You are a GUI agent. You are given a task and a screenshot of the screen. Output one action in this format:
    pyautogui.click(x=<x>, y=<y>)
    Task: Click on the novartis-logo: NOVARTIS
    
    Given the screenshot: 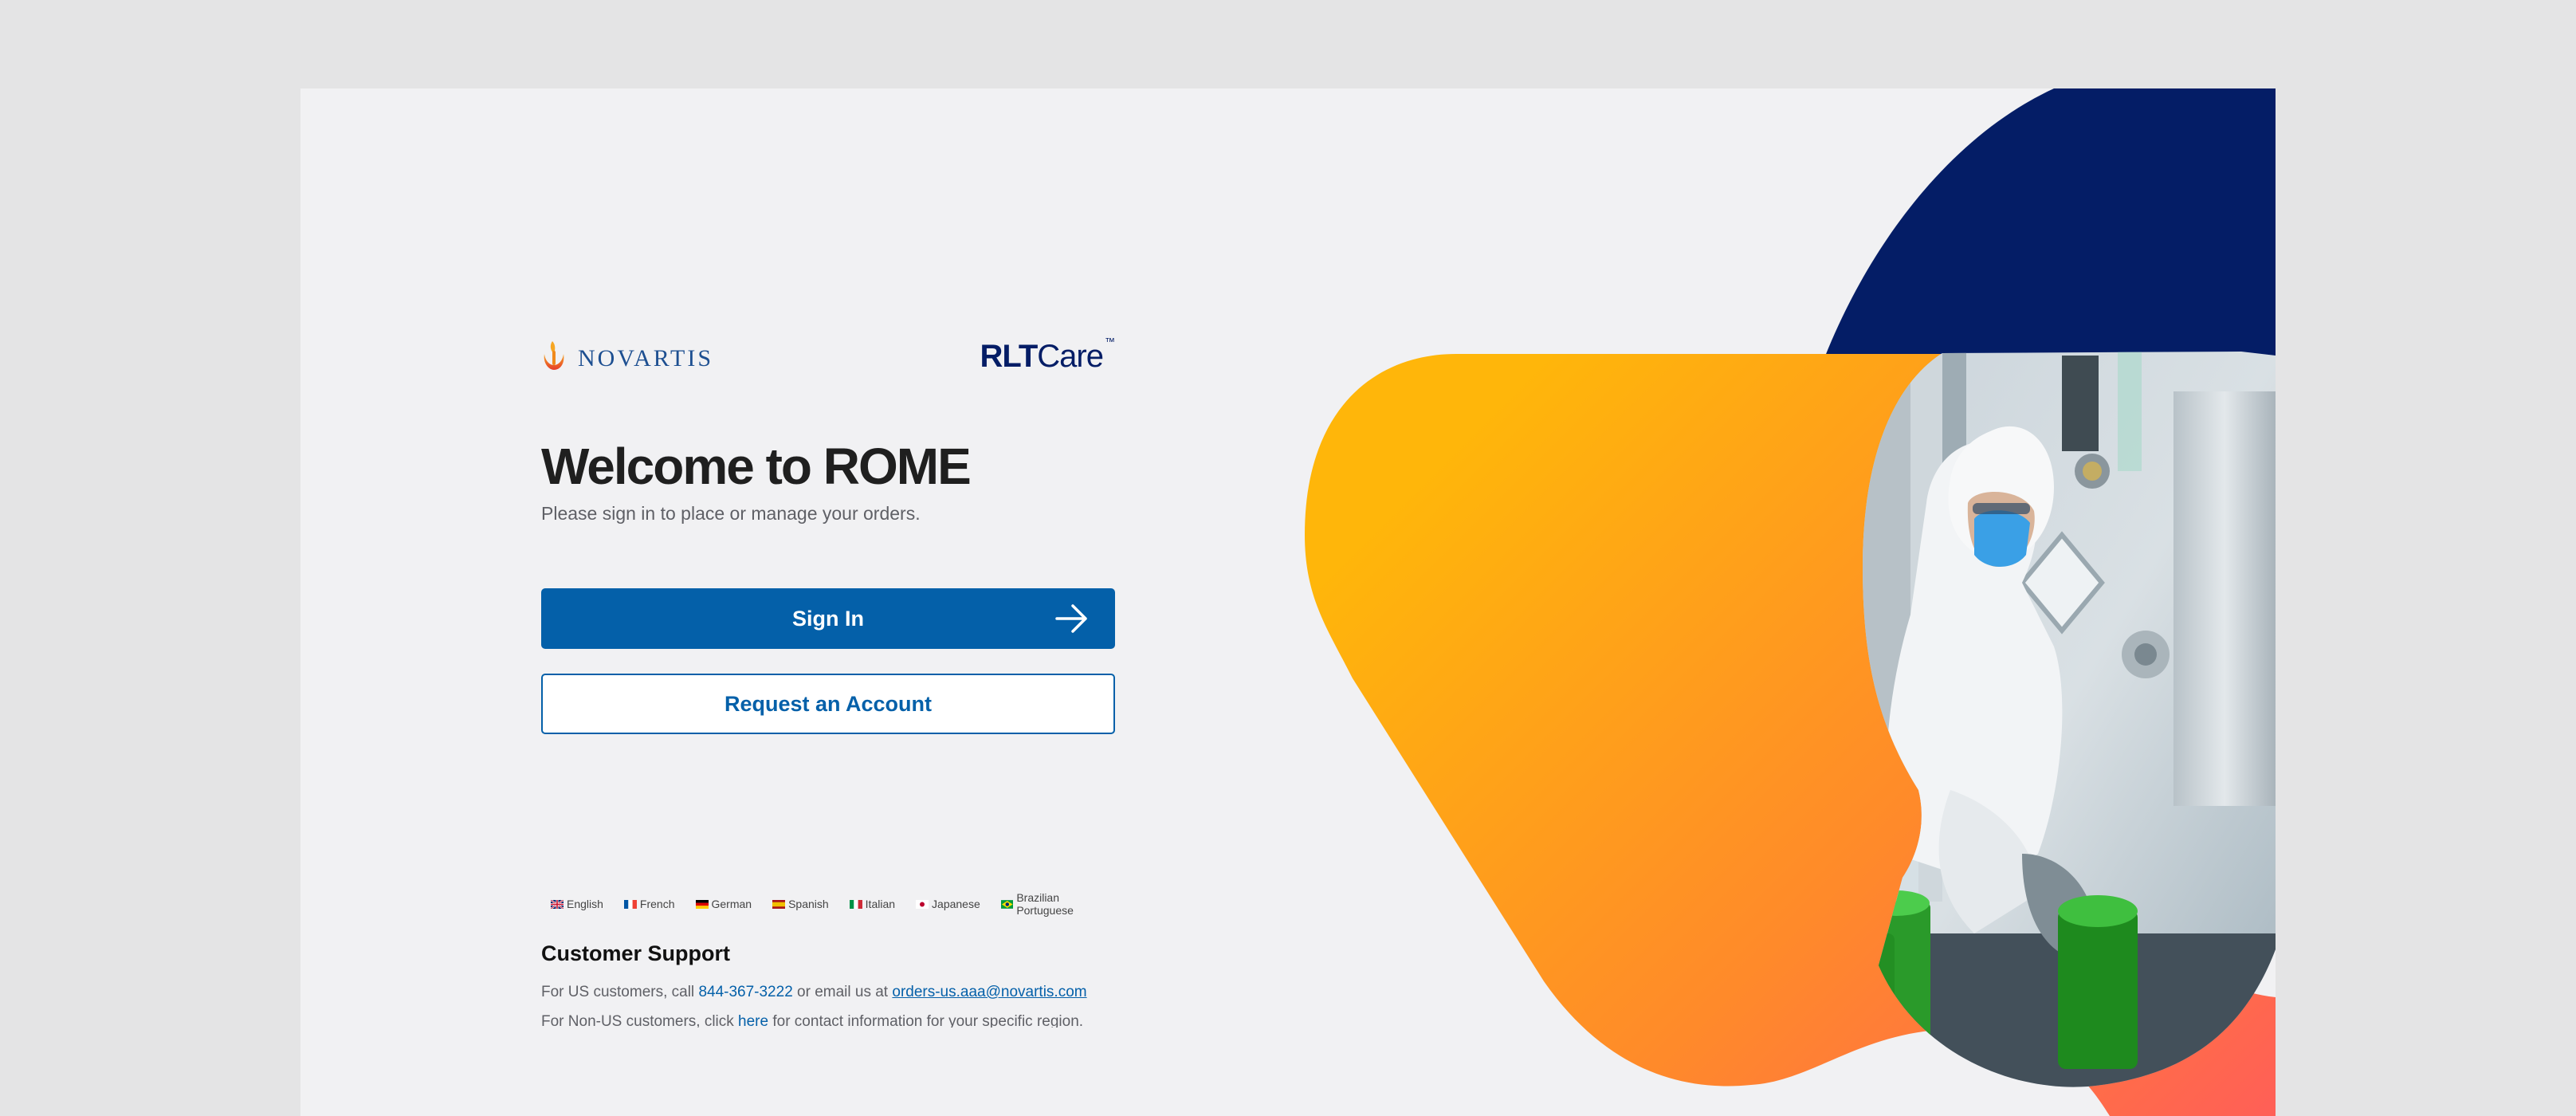 What is the action you would take?
    pyautogui.click(x=627, y=355)
    